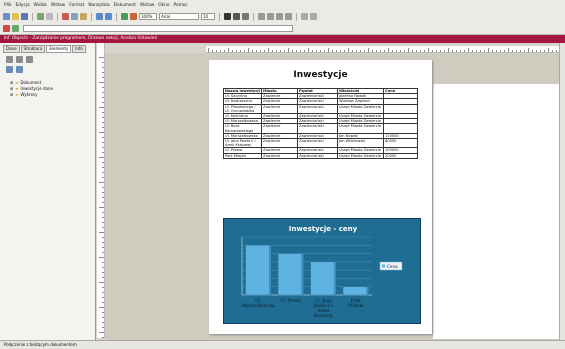 The height and width of the screenshot is (349, 565). Describe the element at coordinates (242, 91) in the screenshot. I see `table-header-cell: Nazwa inwestycji` at that location.